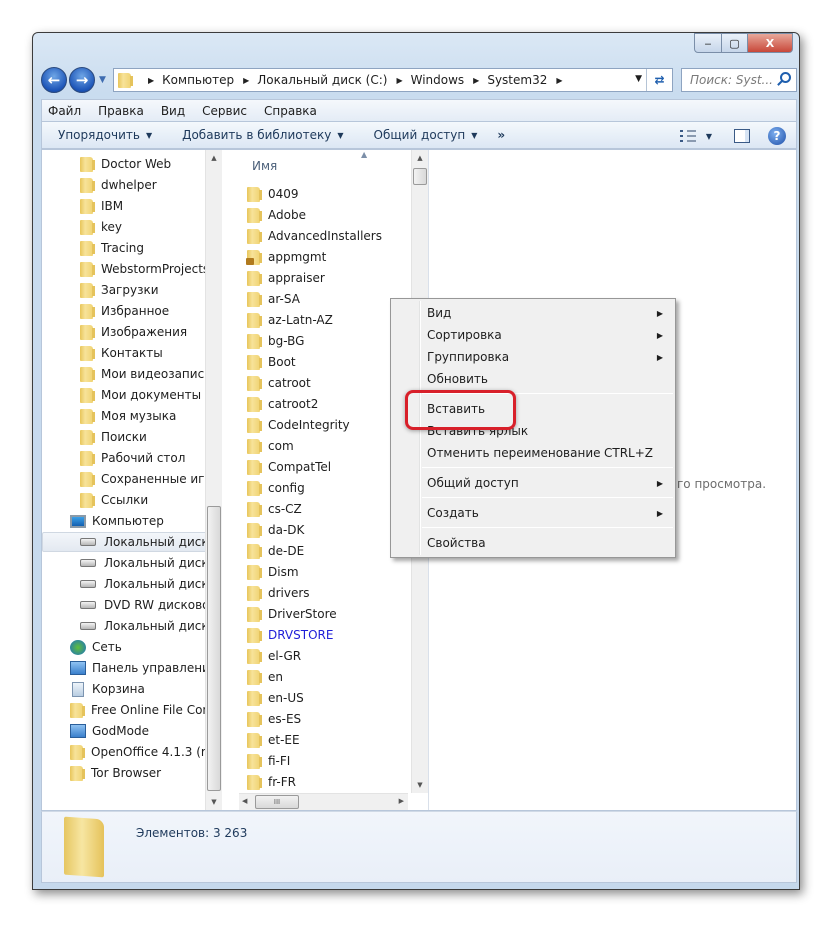 The height and width of the screenshot is (925, 833). I want to click on nav-tree-item: Корзина, so click(107, 689).